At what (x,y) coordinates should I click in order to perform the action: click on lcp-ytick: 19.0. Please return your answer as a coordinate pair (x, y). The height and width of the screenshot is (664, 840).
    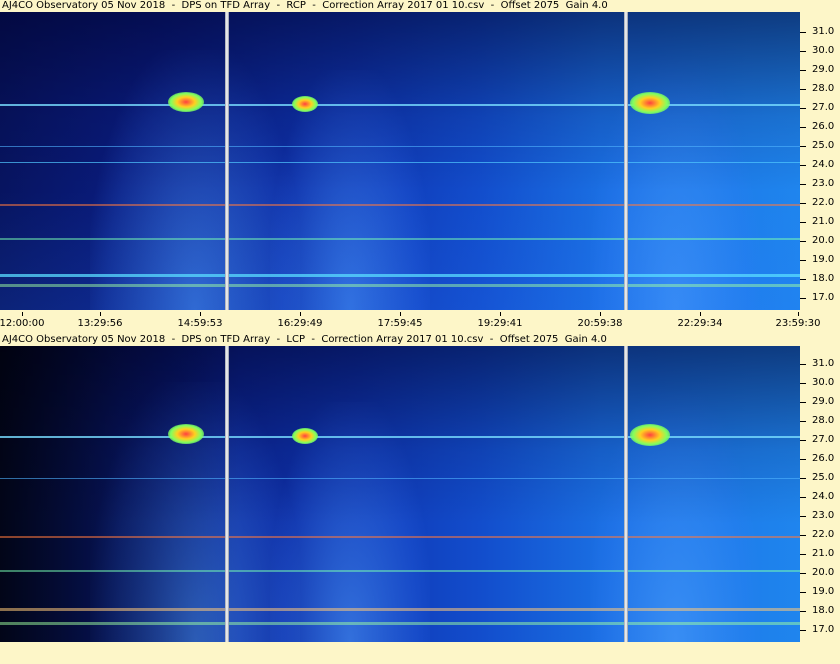
    Looking at the image, I should click on (820, 592).